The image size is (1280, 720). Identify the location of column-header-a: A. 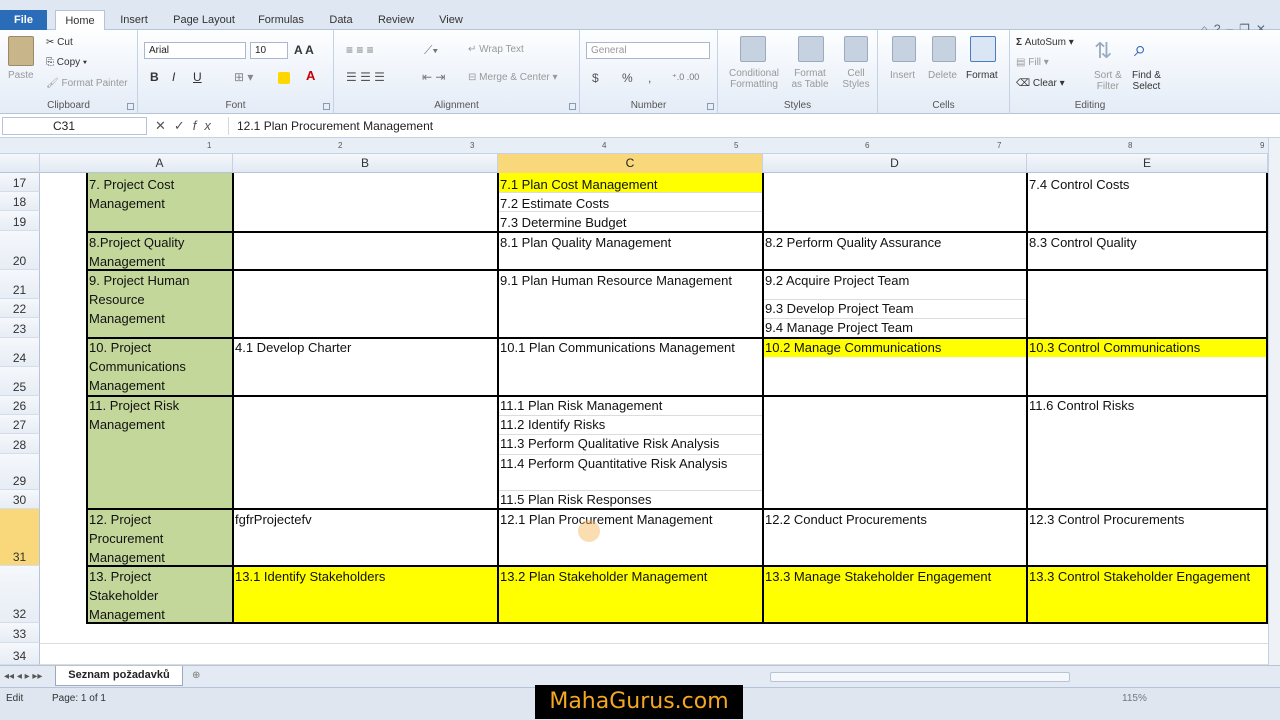
(160, 163).